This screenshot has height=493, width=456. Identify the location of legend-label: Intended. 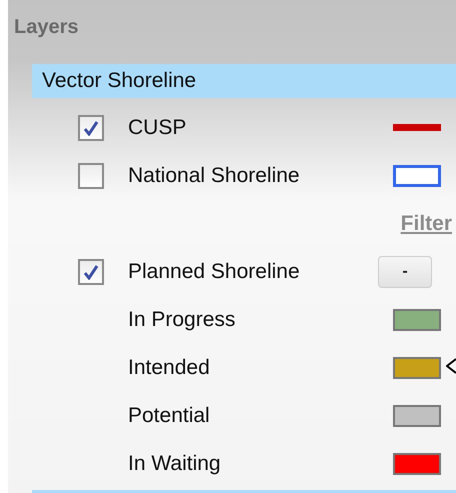
(169, 368).